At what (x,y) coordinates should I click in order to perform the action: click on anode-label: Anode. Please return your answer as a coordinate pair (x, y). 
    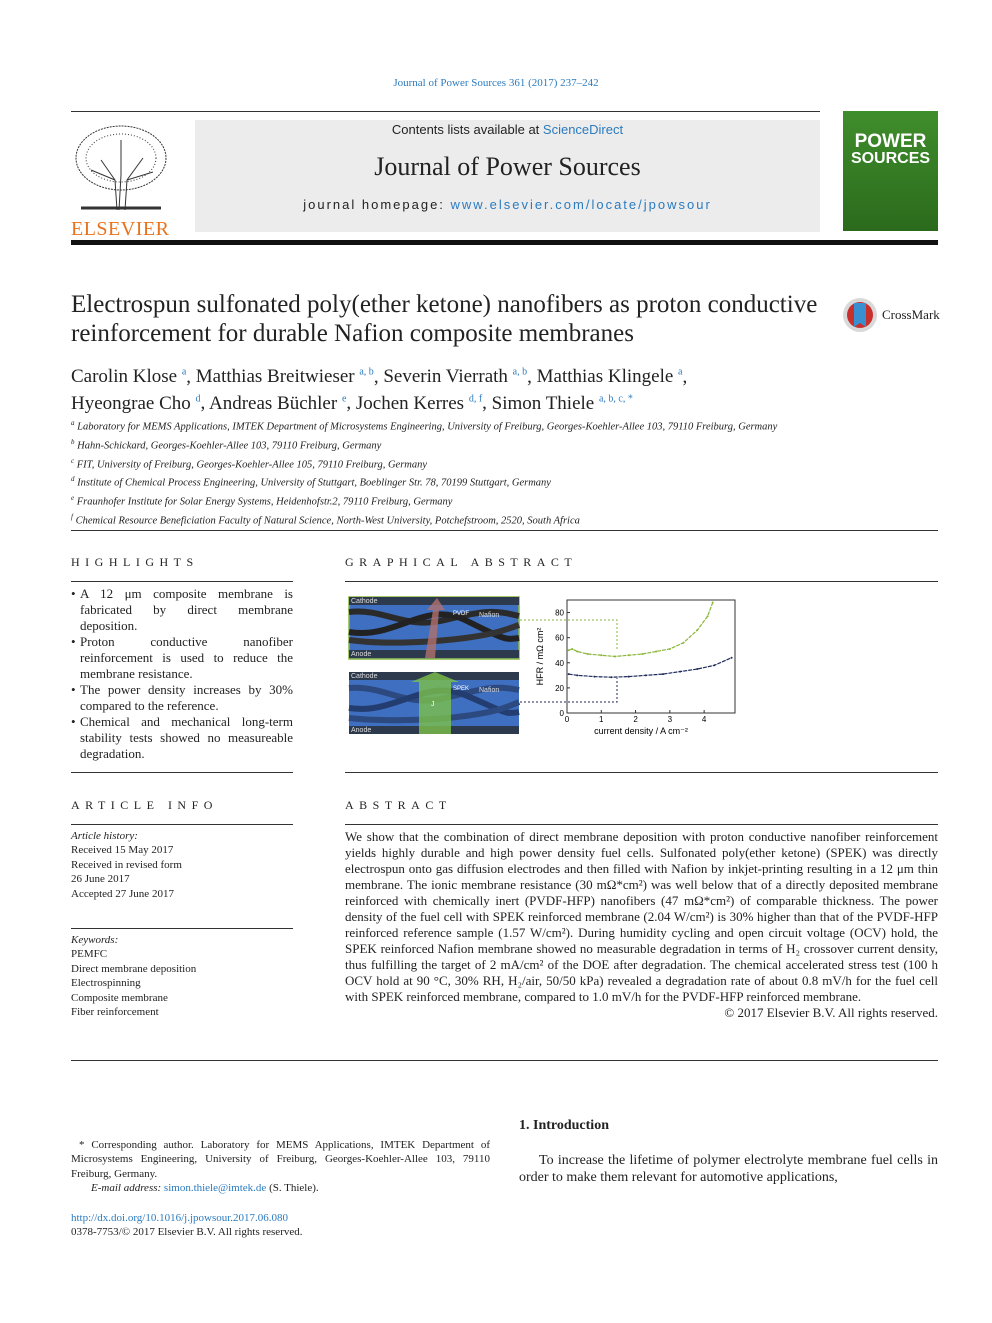
    Looking at the image, I should click on (361, 654).